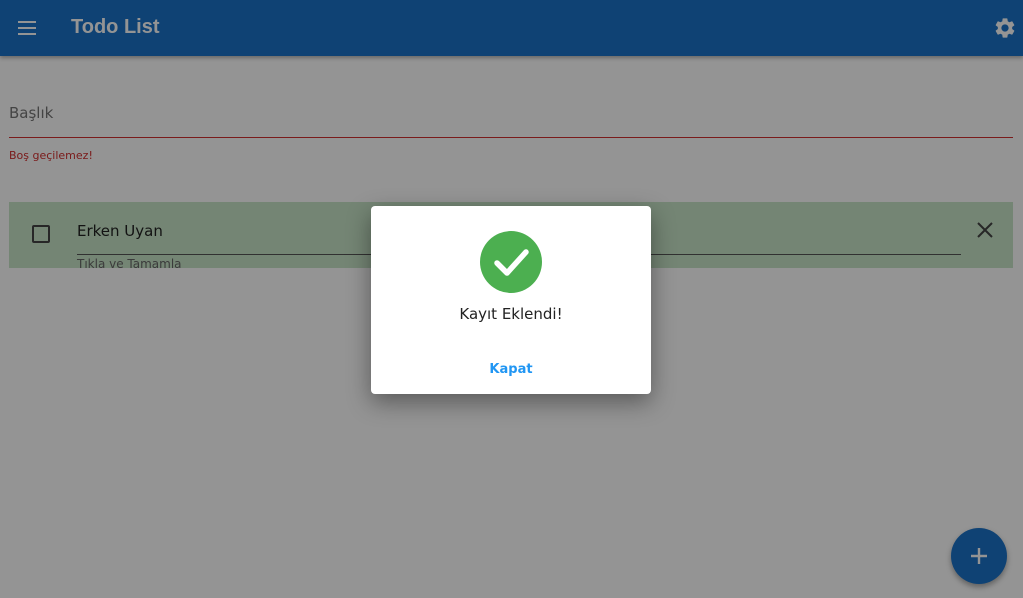  I want to click on dialog-message: Kayıt Eklendi!, so click(511, 314).